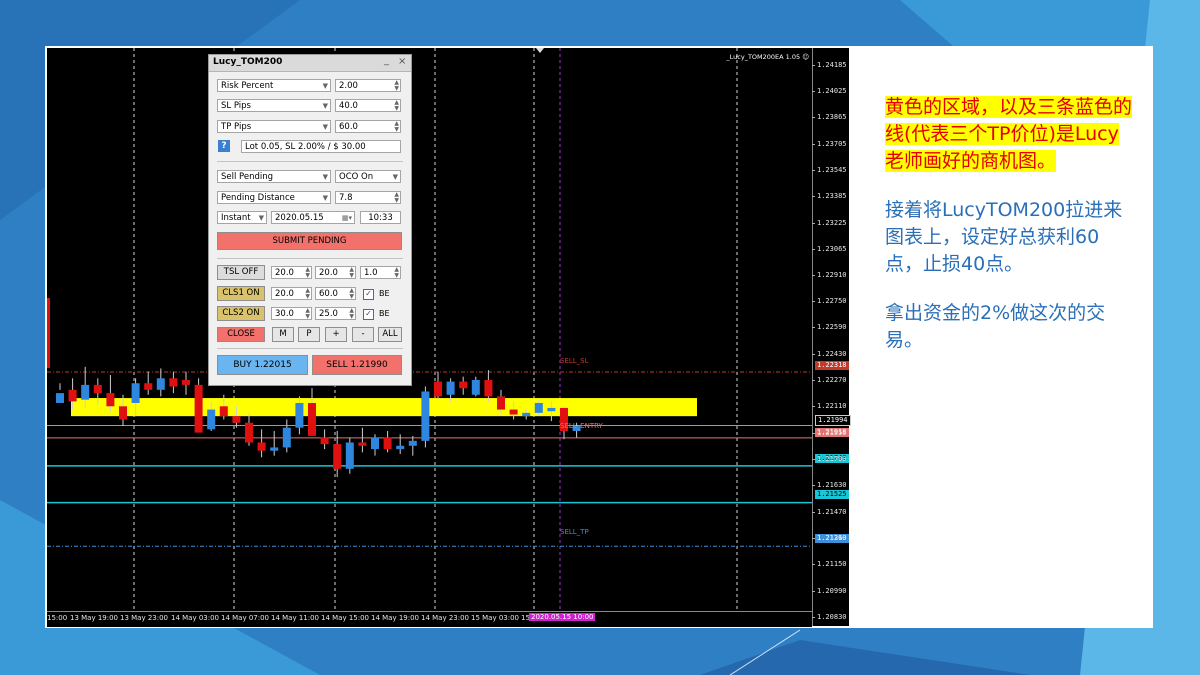 Image resolution: width=1200 pixels, height=675 pixels. Describe the element at coordinates (829, 406) in the screenshot. I see `price-tick-label: 1.22110` at that location.